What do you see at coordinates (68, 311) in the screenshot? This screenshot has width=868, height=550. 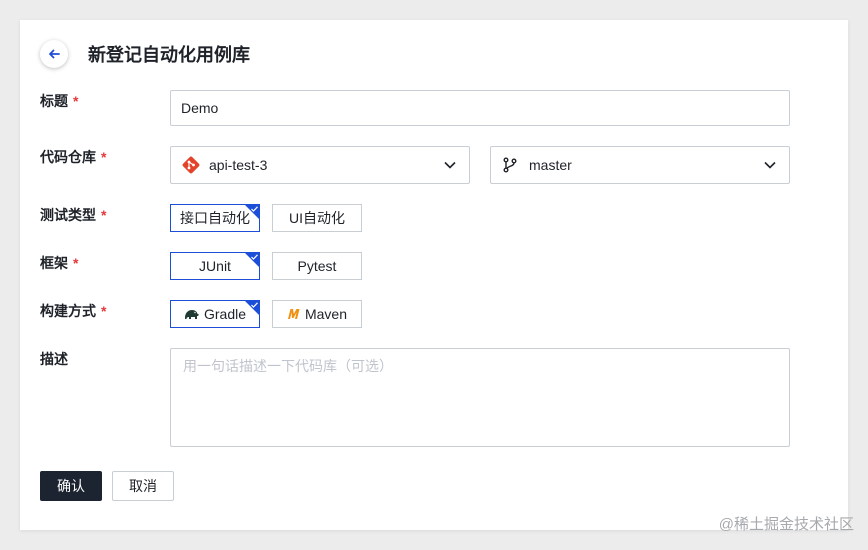 I see `build-method-label-text: 构建方式` at bounding box center [68, 311].